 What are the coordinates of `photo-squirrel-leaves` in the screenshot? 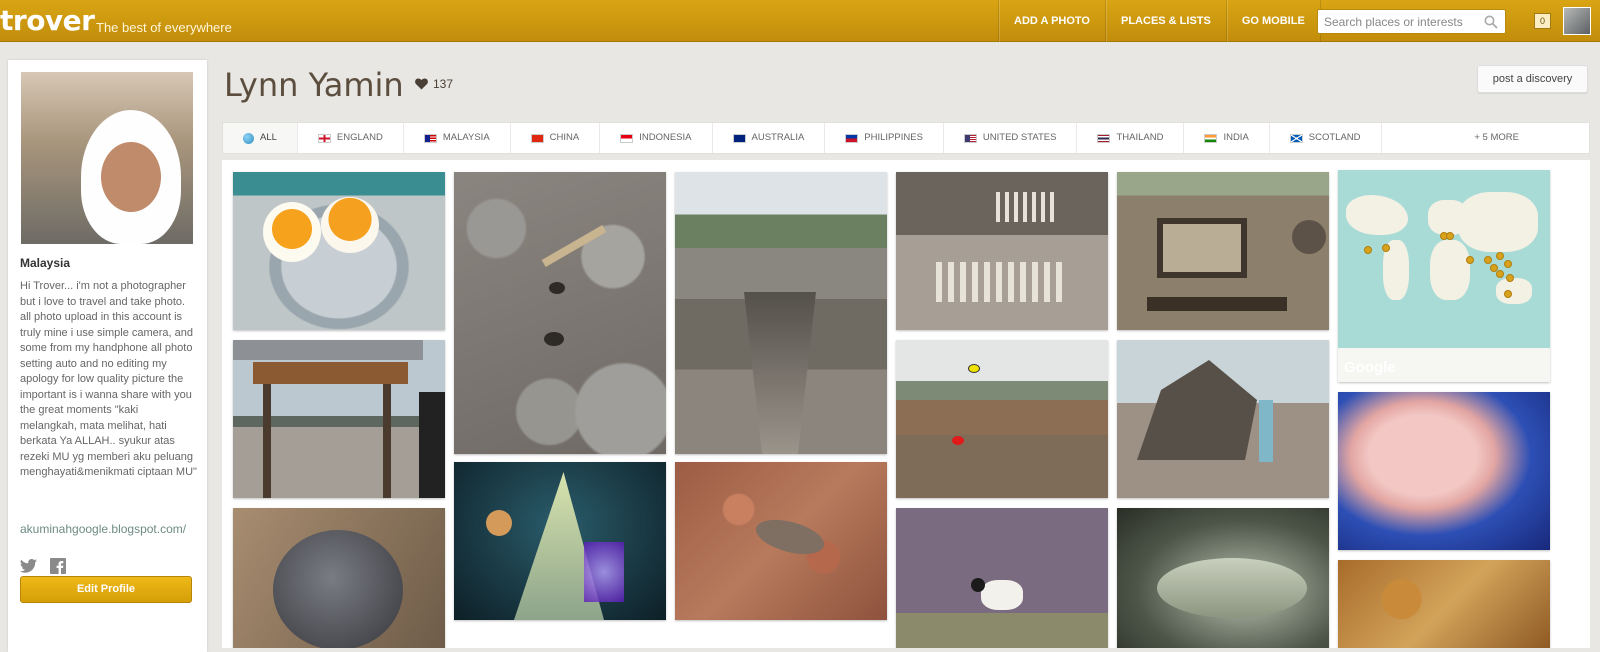 It's located at (781, 541).